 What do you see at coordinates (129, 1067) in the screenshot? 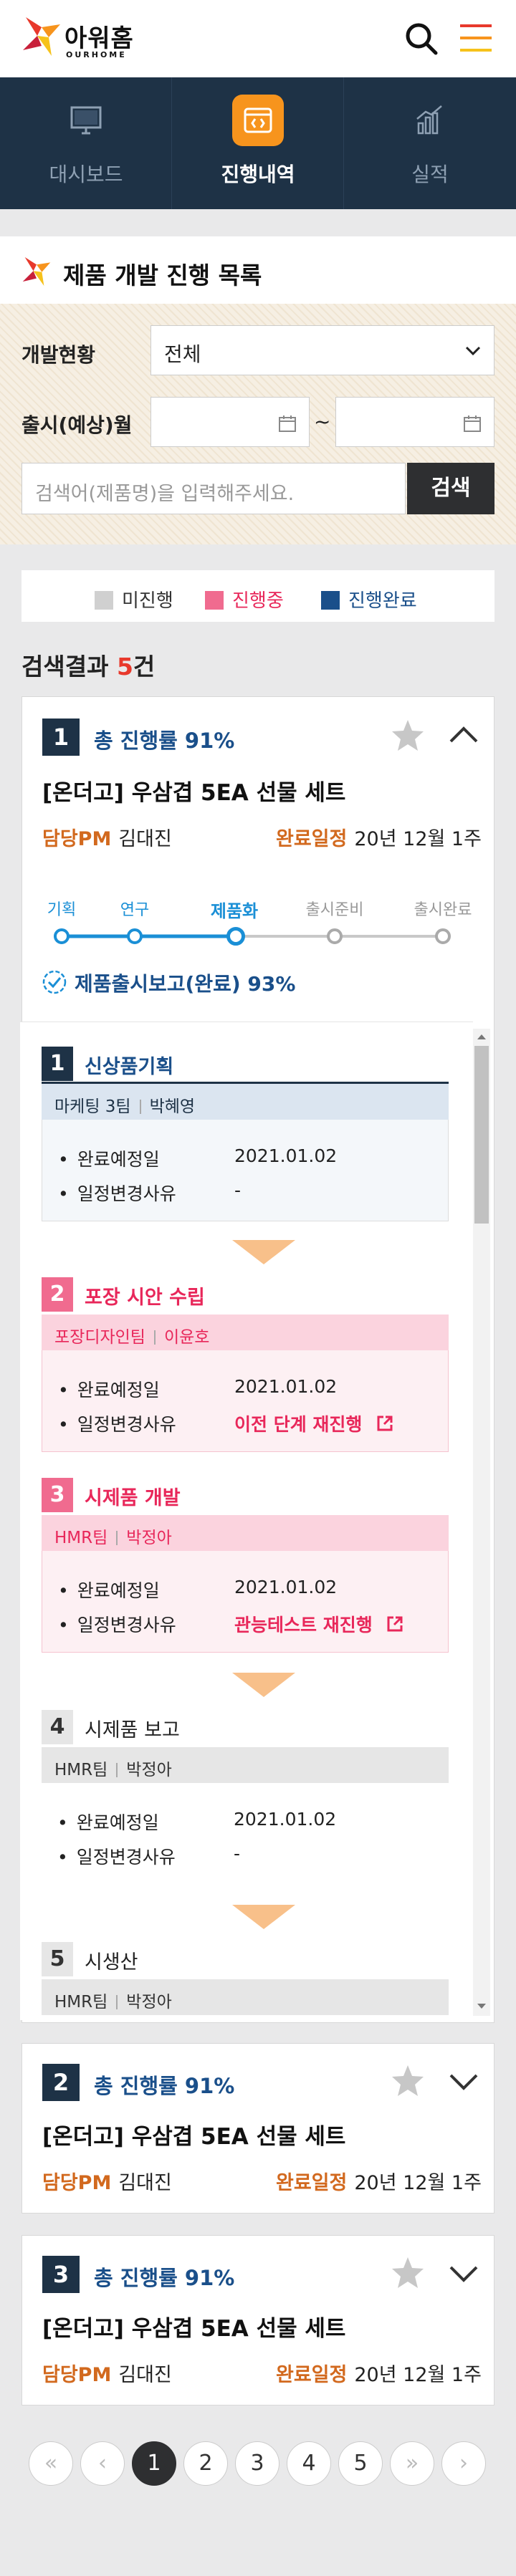
I see `stage-title: 신상품기획` at bounding box center [129, 1067].